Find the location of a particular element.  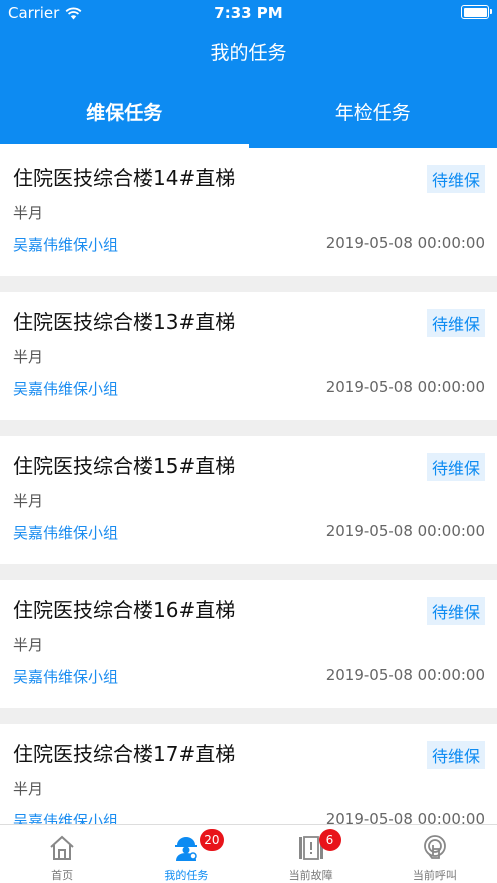

tabbar-item-my-tasks: 20 我的任务 is located at coordinates (186, 854).